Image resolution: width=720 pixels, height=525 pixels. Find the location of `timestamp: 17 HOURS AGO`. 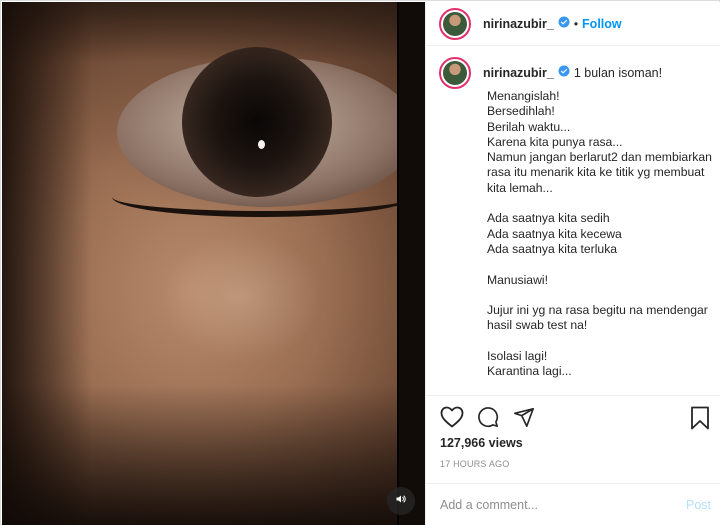

timestamp: 17 HOURS AGO is located at coordinates (474, 464).